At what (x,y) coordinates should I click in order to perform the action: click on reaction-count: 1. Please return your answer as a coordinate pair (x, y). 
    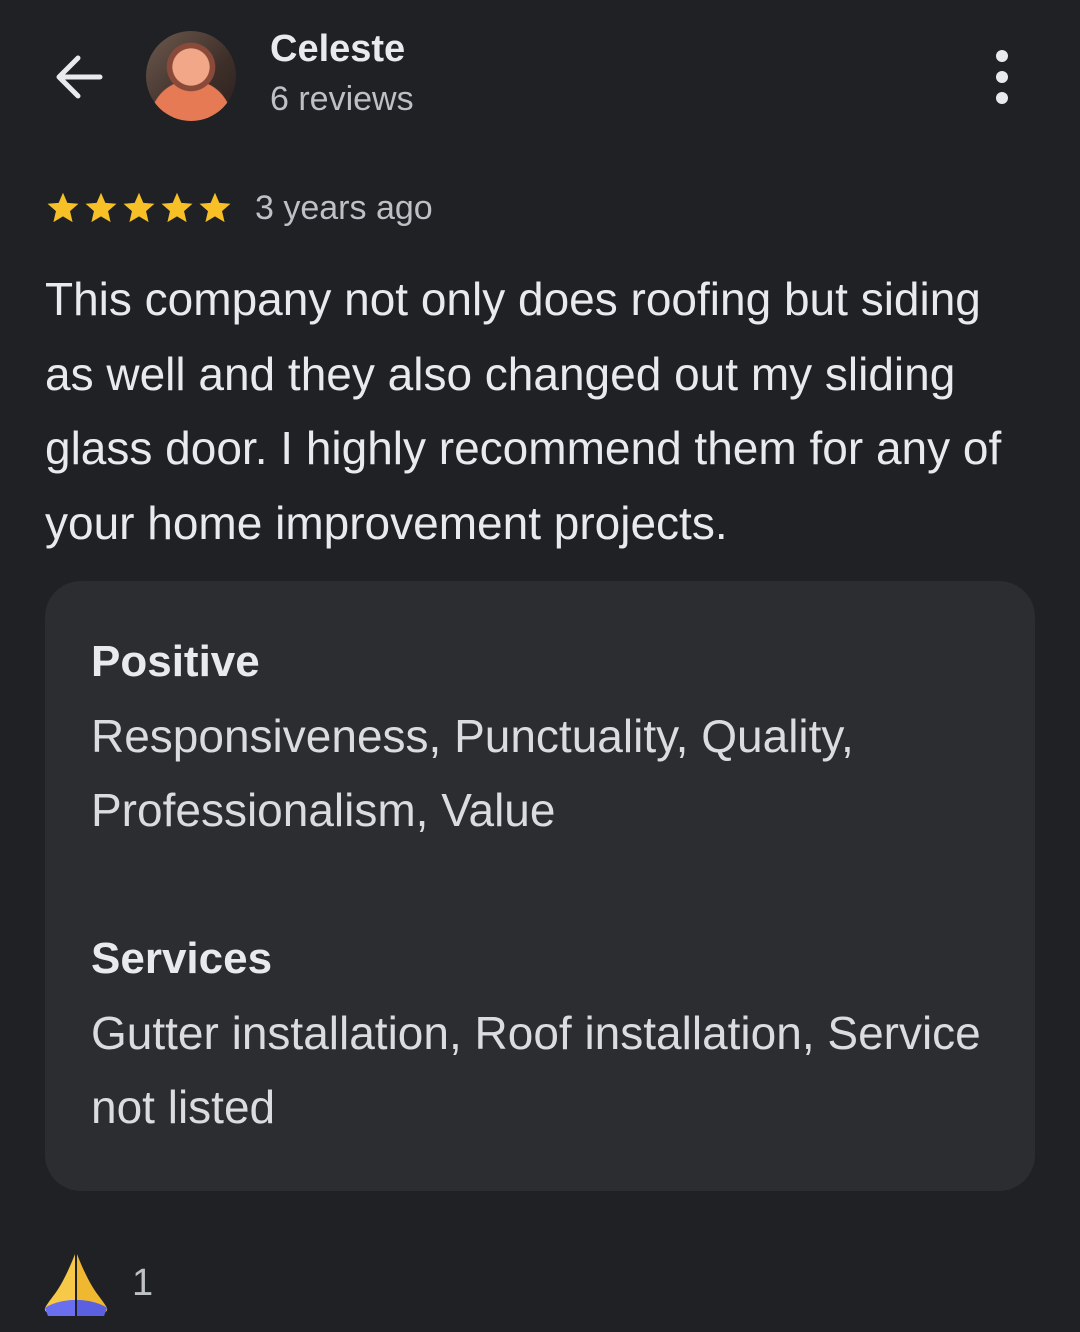
    Looking at the image, I should click on (143, 1282).